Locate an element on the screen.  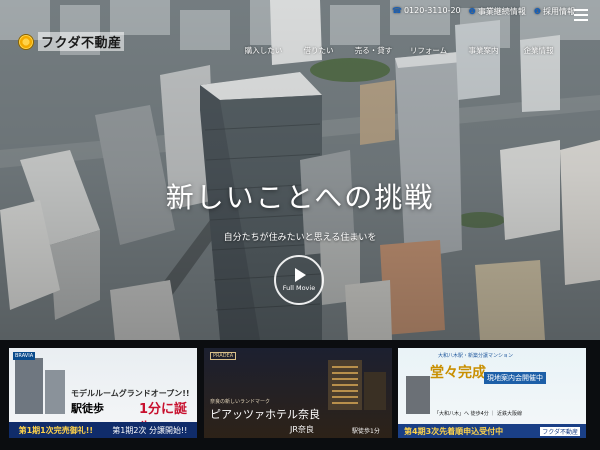
company-logo: フクダ不動産 is located at coordinates (71, 41).